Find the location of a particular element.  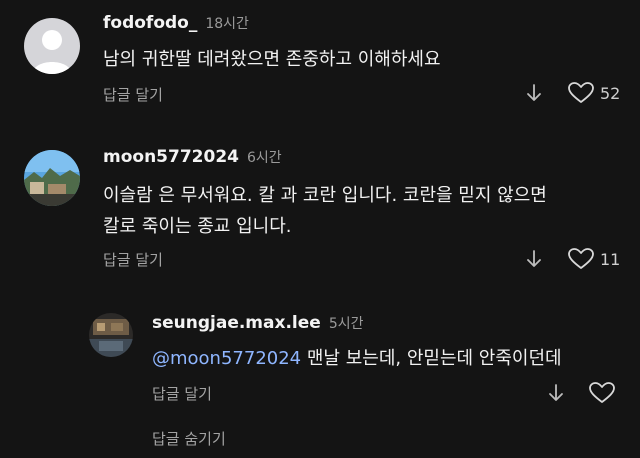

timestamp: 5시간 is located at coordinates (346, 324).